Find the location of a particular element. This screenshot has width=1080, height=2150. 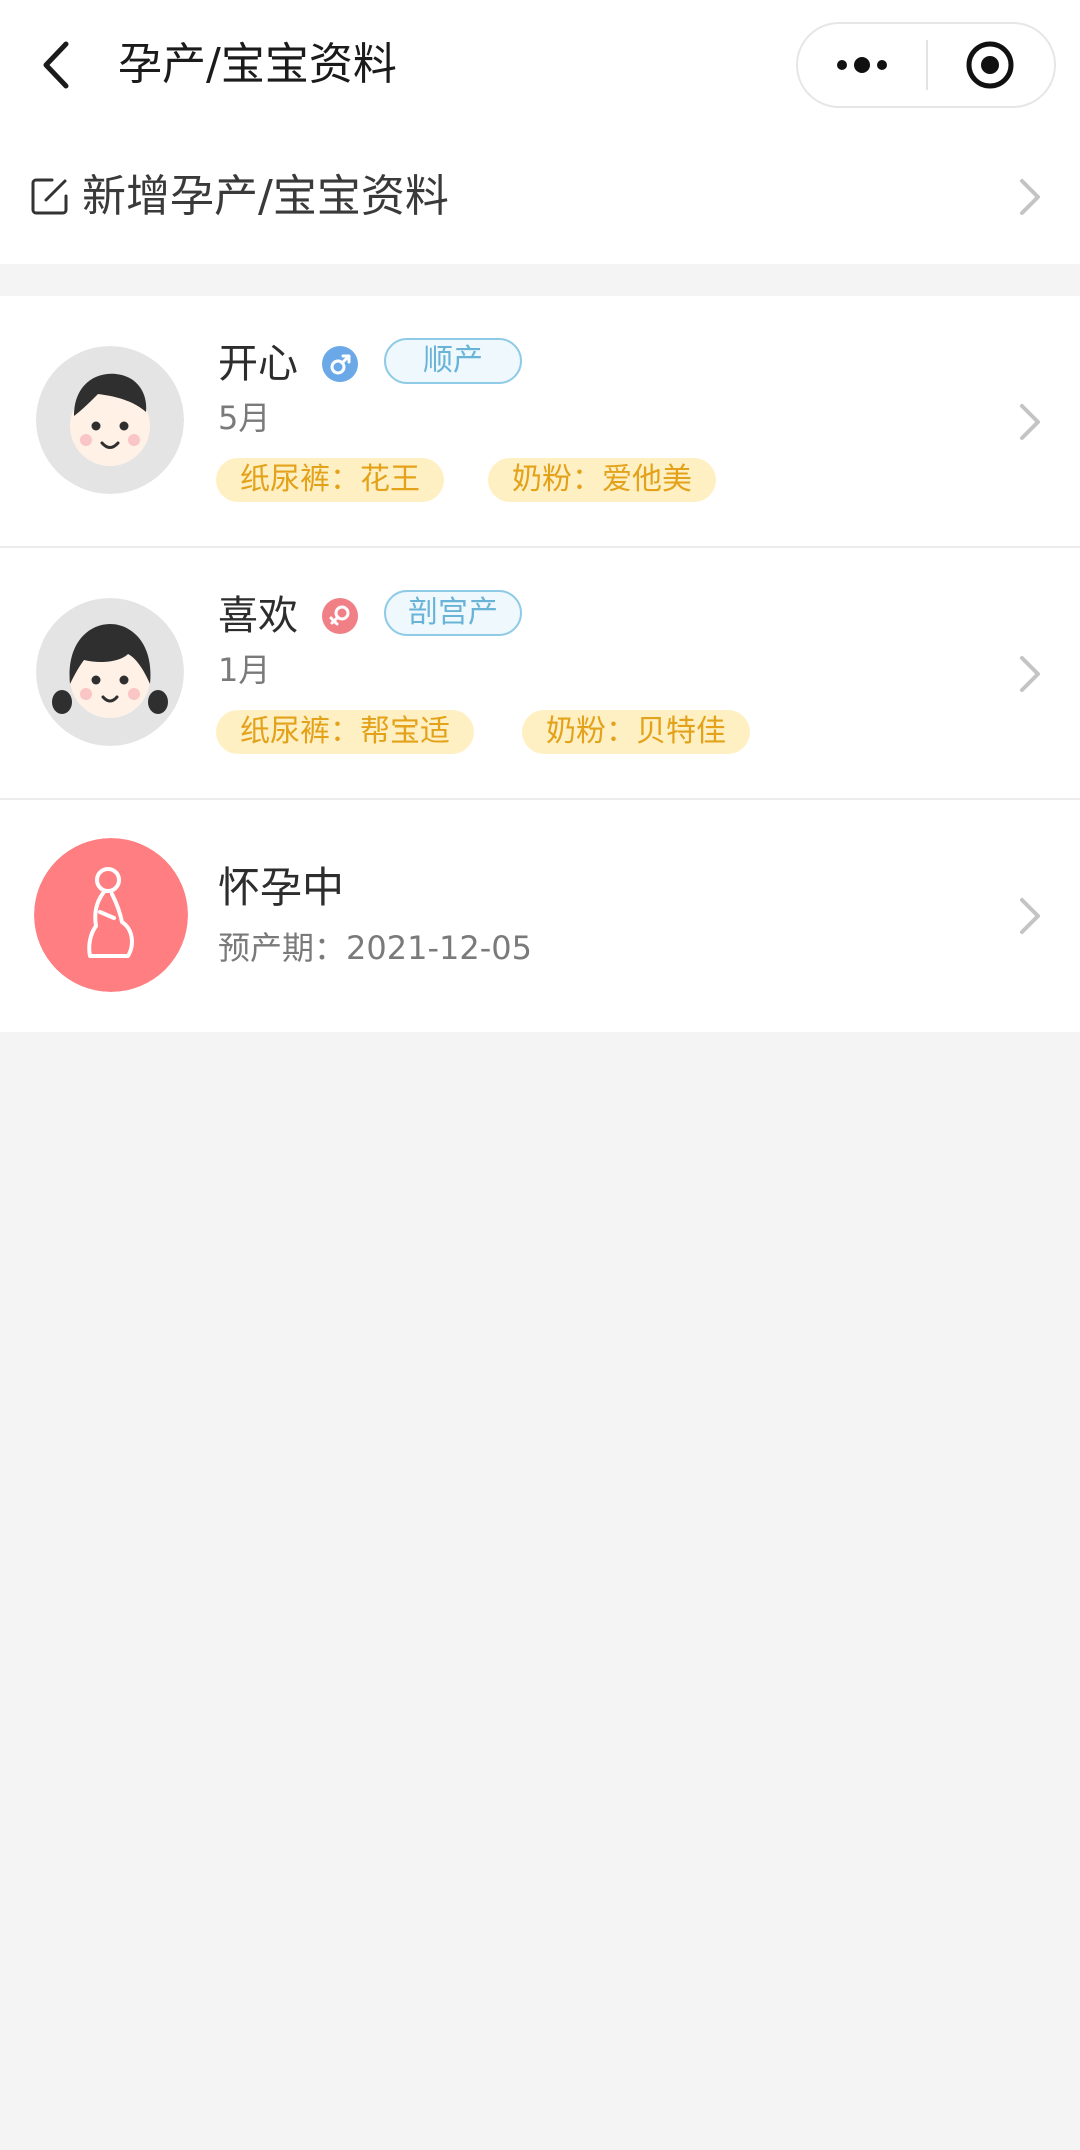

baby-girl-avatar is located at coordinates (110, 672).